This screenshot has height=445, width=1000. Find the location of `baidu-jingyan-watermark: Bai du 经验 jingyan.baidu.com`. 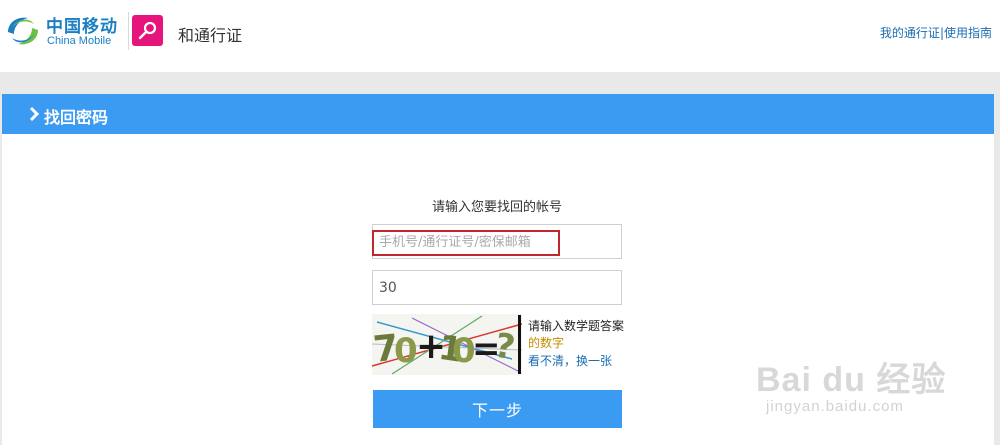

baidu-jingyan-watermark: Bai du 经验 jingyan.baidu.com is located at coordinates (876, 390).